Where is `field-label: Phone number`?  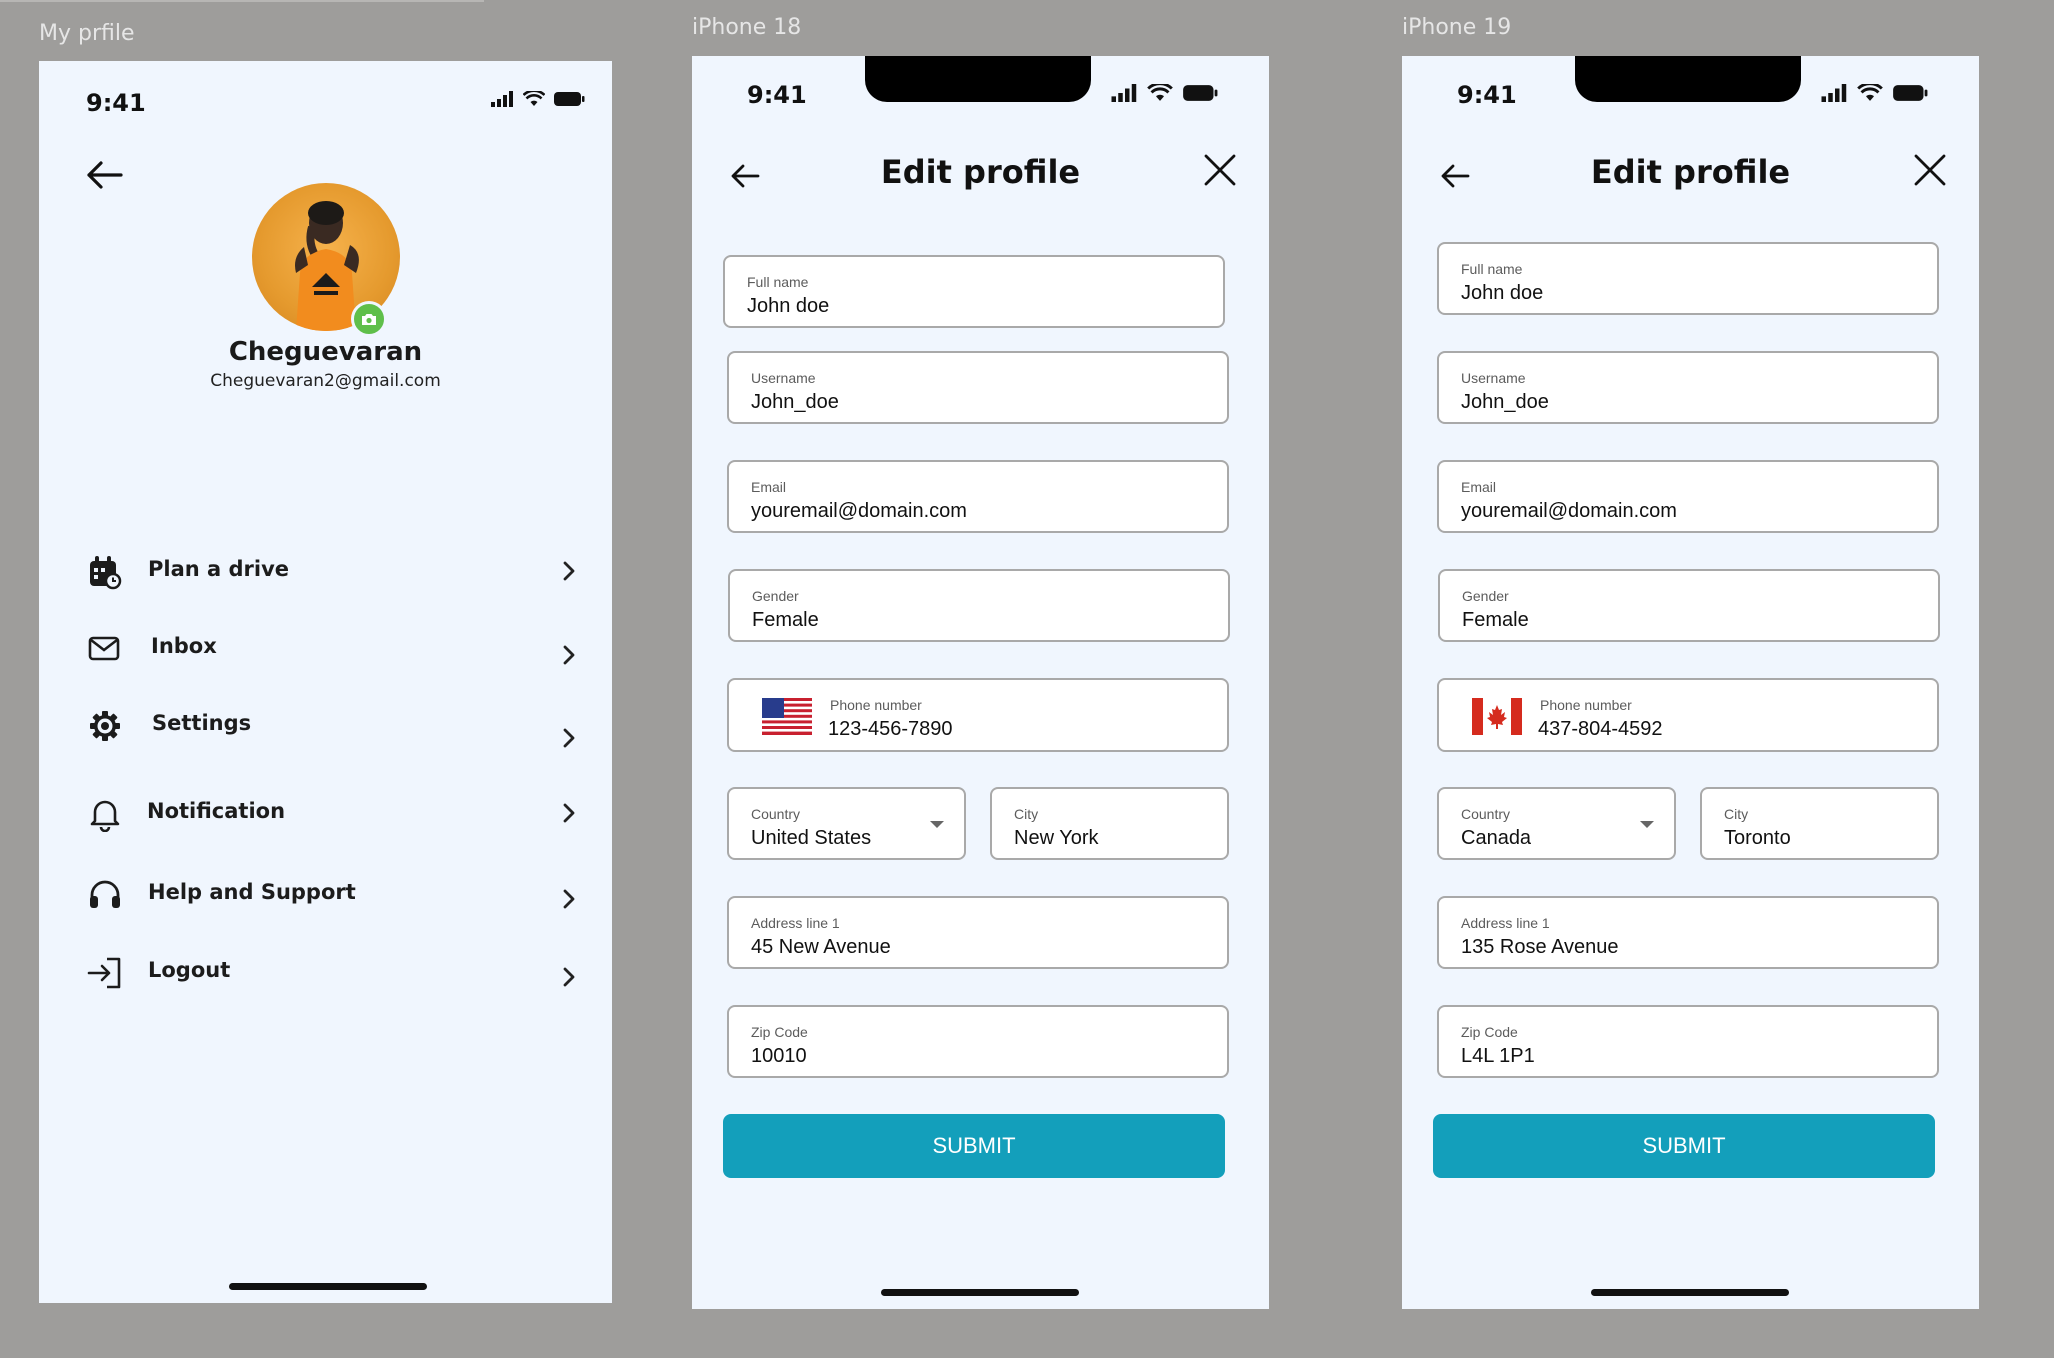 field-label: Phone number is located at coordinates (876, 705).